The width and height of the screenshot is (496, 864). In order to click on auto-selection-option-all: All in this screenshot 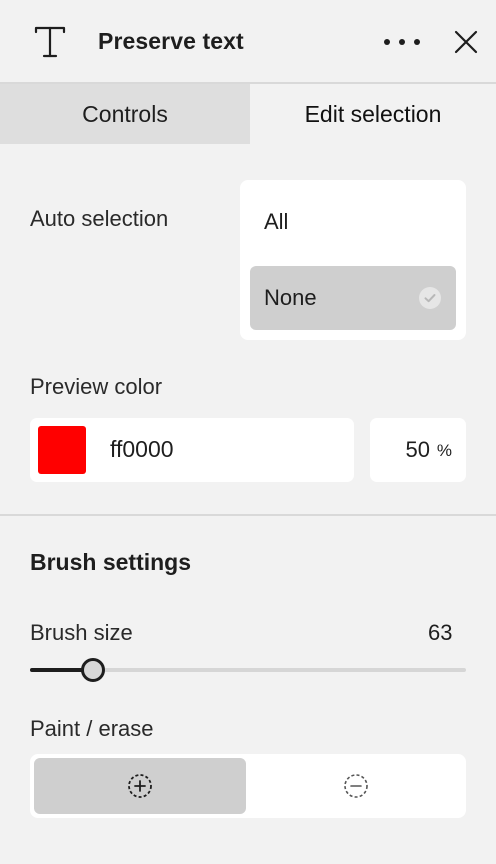, I will do `click(353, 222)`.